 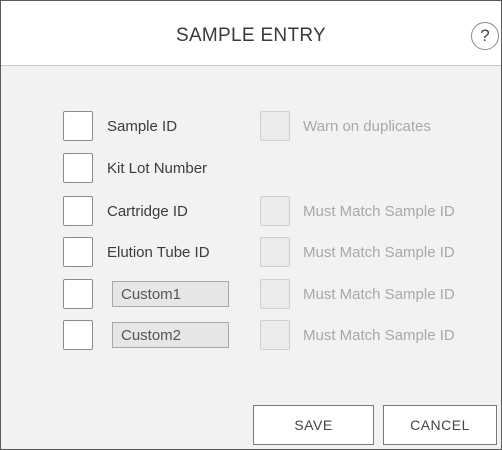 I want to click on custom2-must-match-checkbox, so click(x=275, y=335).